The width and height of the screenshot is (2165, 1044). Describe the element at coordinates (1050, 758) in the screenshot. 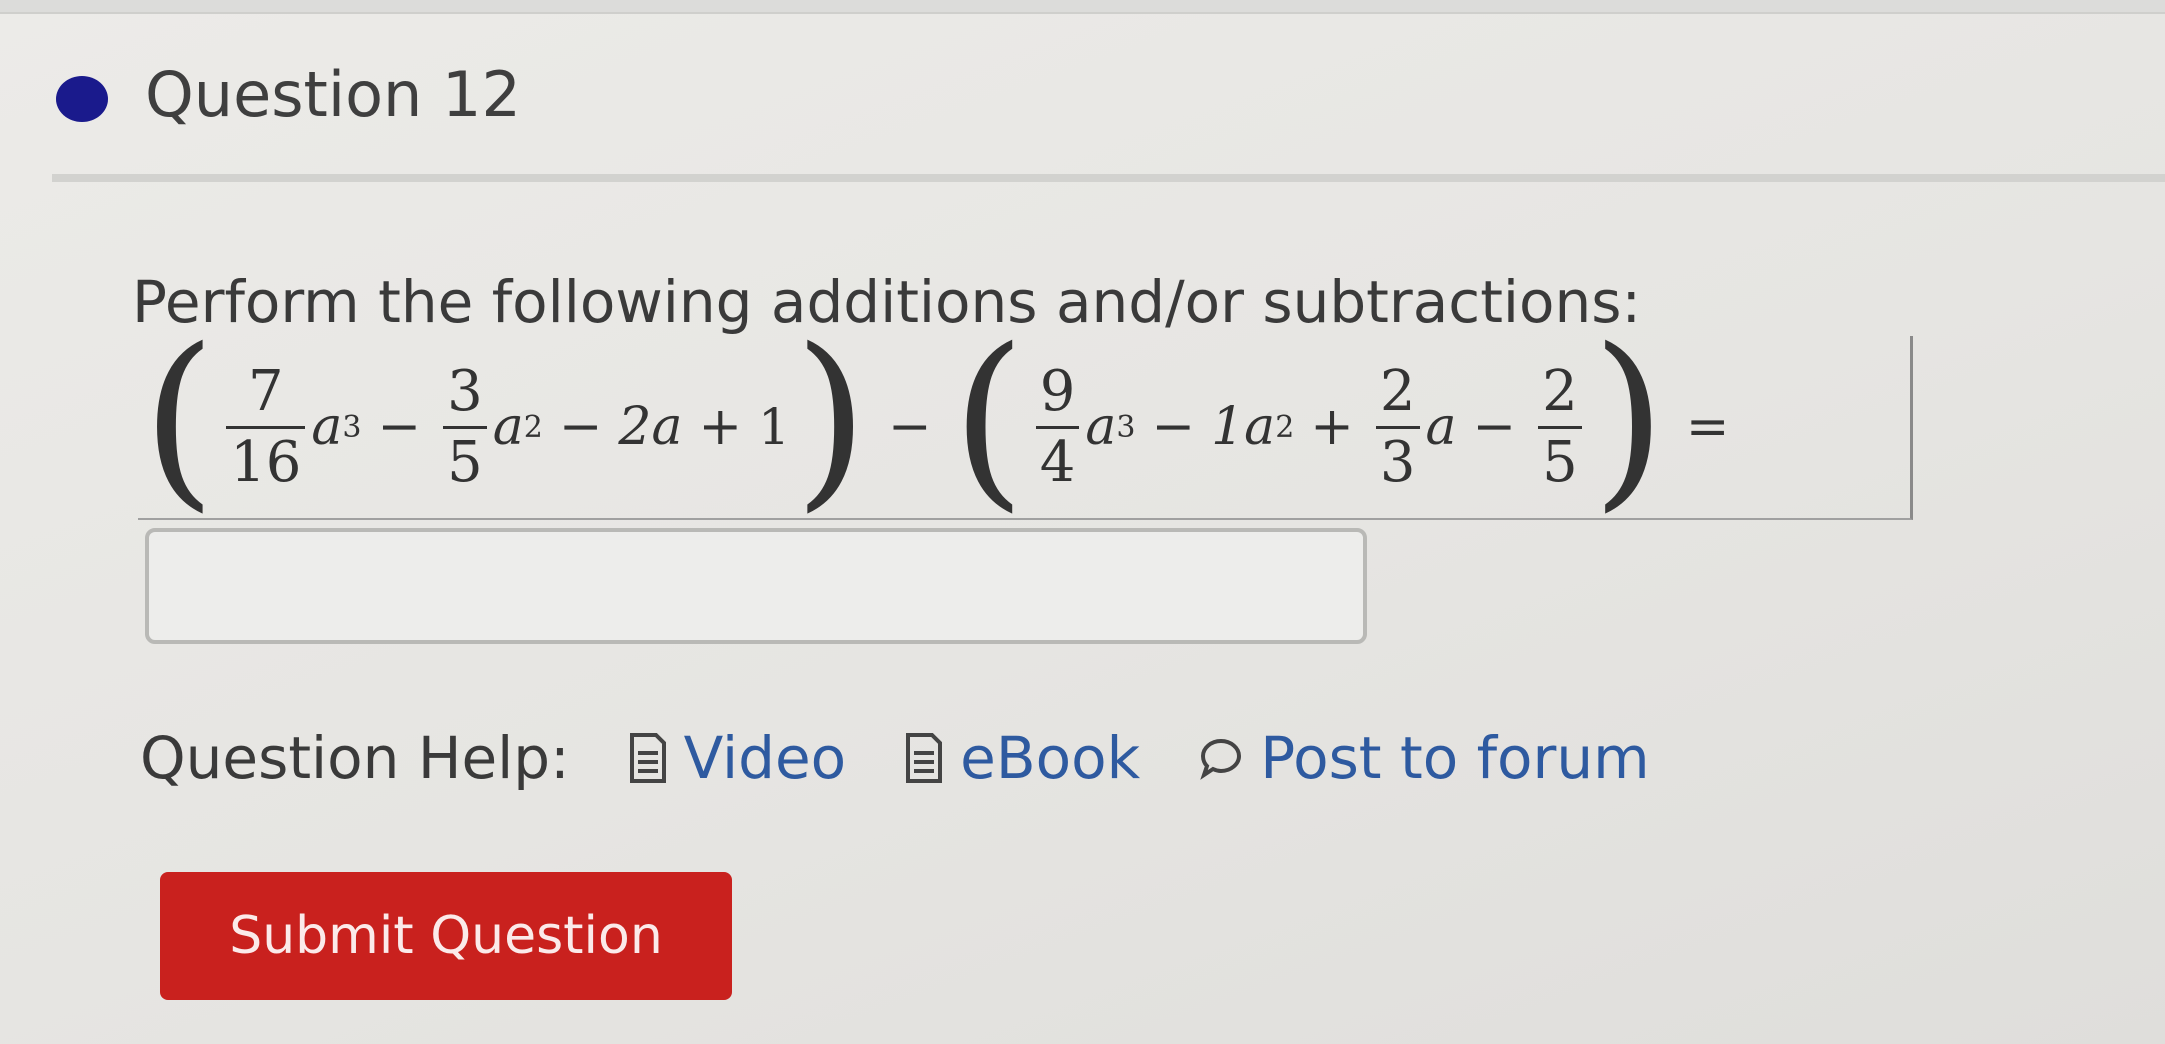

I see `ebook-link-label: eBook` at that location.